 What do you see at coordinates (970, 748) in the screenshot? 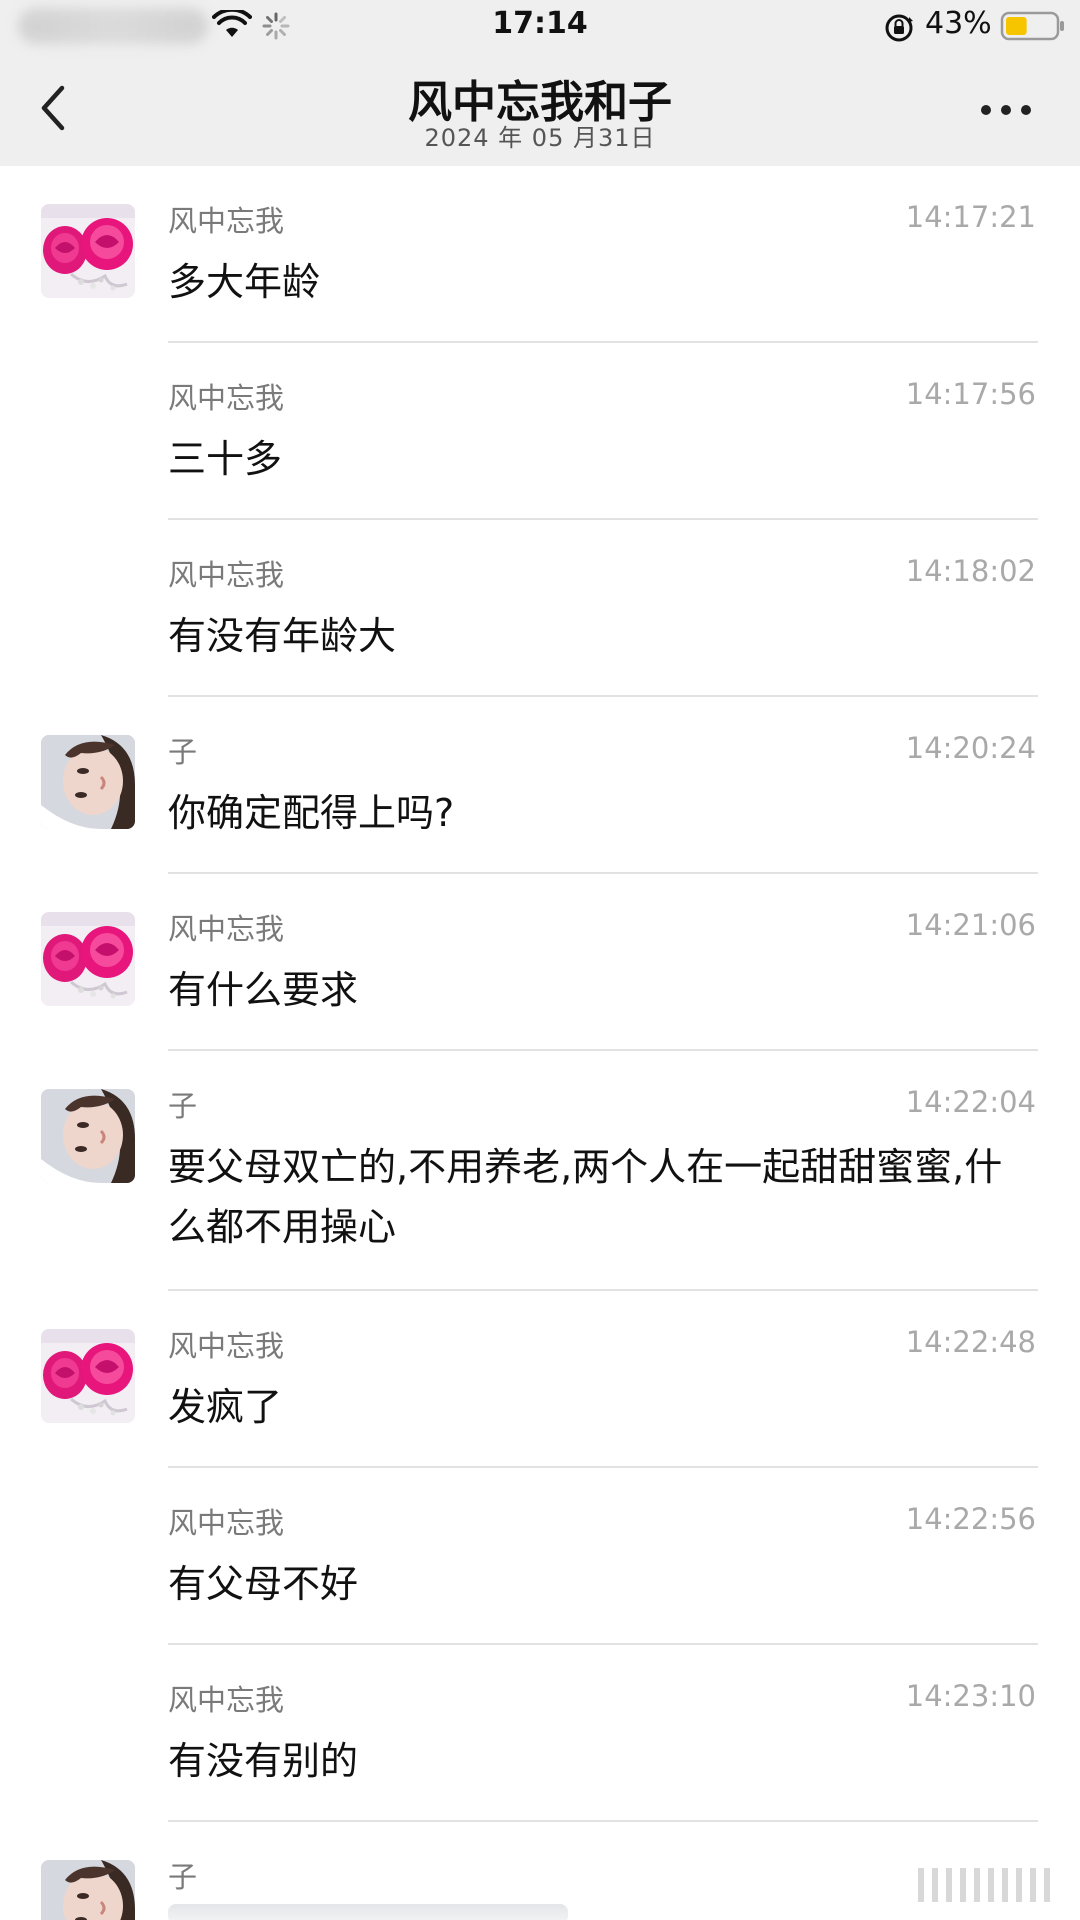
I see `message-timestamp: 14:20:24` at bounding box center [970, 748].